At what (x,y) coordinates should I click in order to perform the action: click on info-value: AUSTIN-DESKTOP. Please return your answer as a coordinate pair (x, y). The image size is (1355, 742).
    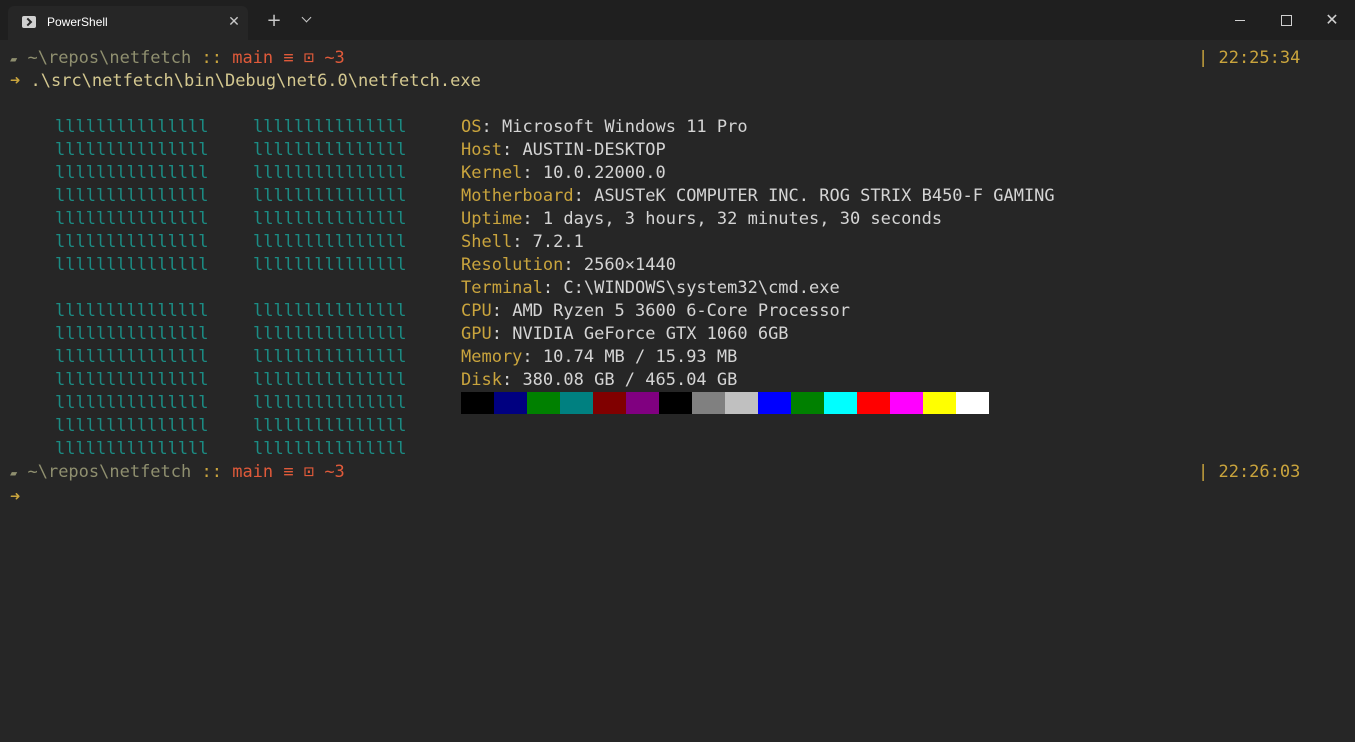
    Looking at the image, I should click on (594, 150).